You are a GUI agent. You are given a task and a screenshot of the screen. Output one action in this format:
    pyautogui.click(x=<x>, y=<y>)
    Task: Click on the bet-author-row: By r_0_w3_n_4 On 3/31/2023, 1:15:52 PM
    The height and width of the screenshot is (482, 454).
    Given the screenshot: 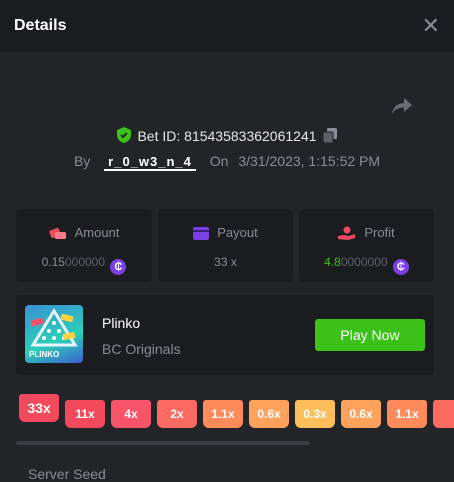 What is the action you would take?
    pyautogui.click(x=227, y=162)
    